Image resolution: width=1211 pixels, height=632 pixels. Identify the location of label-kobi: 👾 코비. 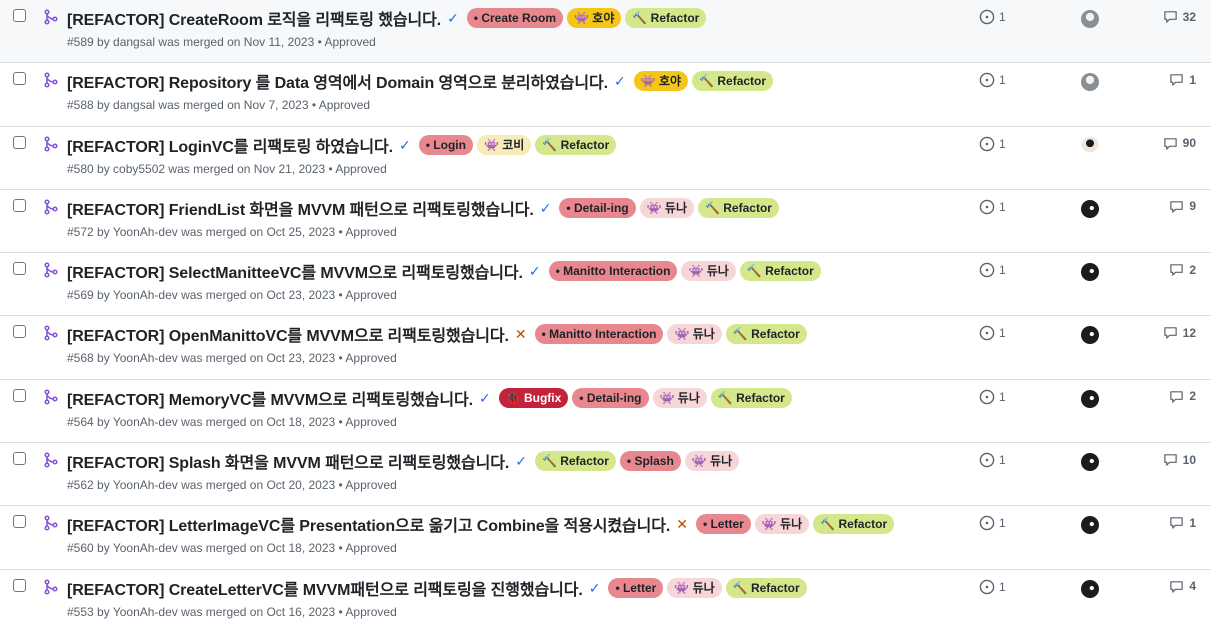
(504, 144).